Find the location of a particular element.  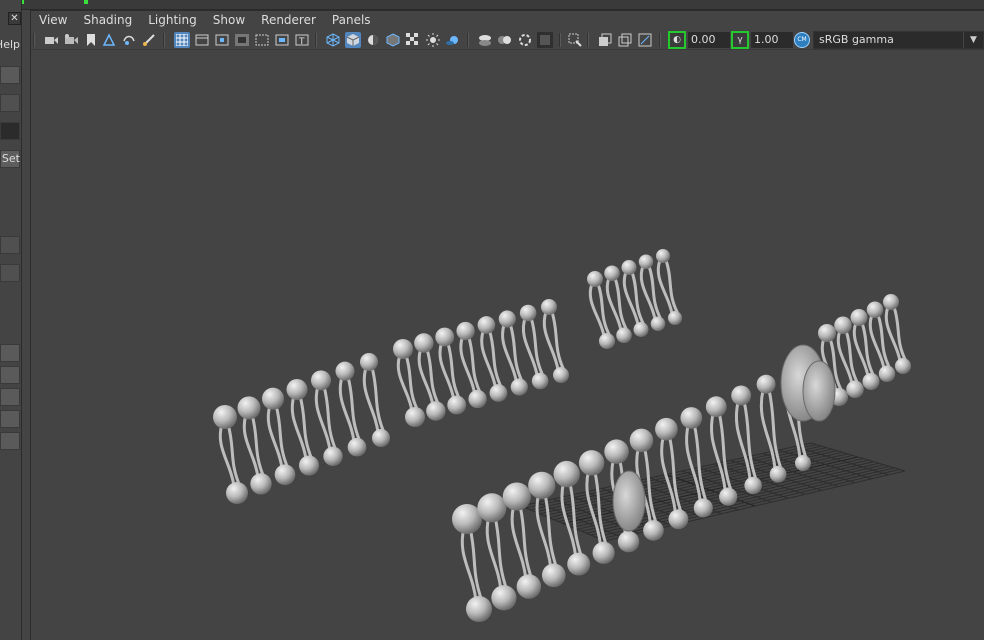

default-material-icon is located at coordinates (373, 40).